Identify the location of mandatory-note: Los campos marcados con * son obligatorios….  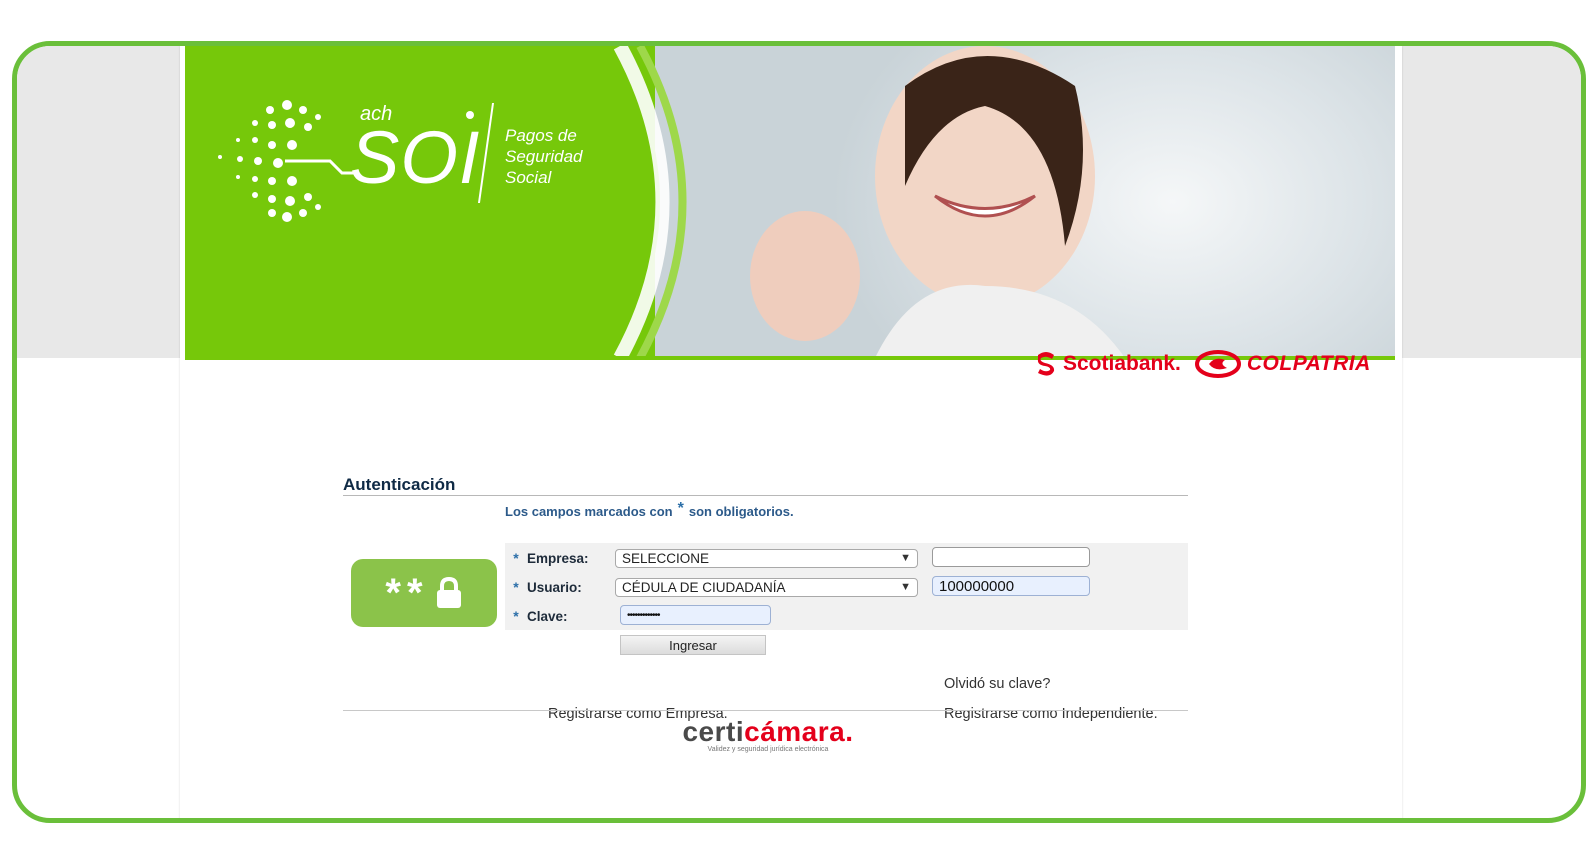
(649, 510).